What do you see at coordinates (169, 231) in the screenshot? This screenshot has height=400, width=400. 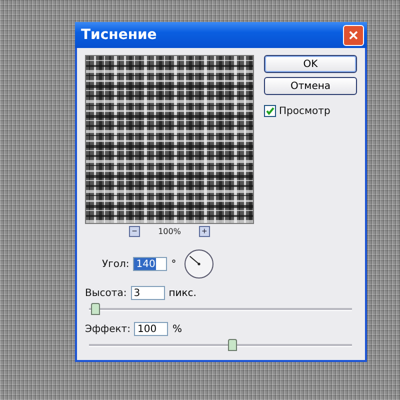 I see `zoom-level: 100%` at bounding box center [169, 231].